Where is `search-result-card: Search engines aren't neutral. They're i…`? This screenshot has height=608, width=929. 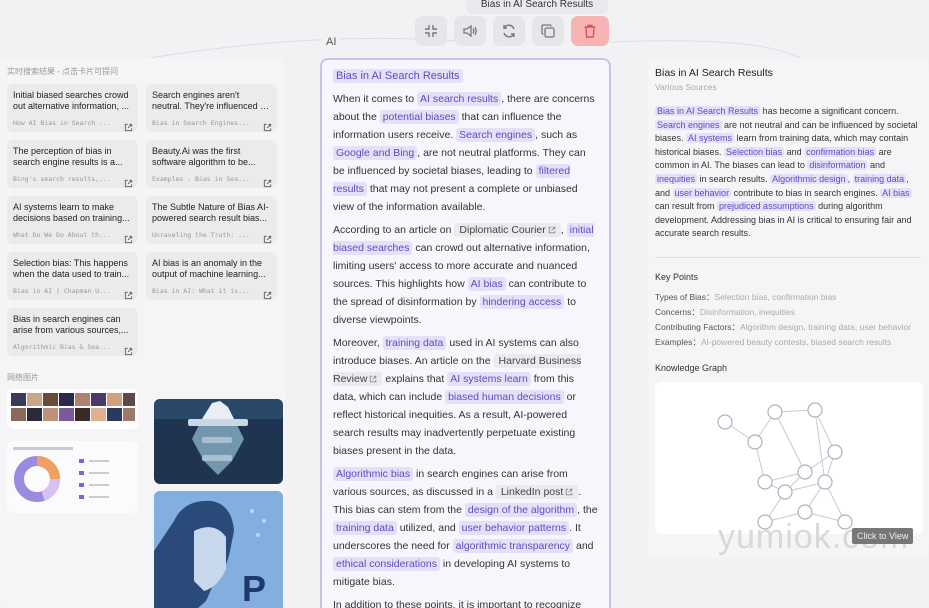
search-result-card: Search engines aren't neutral. They're i… is located at coordinates (211, 108).